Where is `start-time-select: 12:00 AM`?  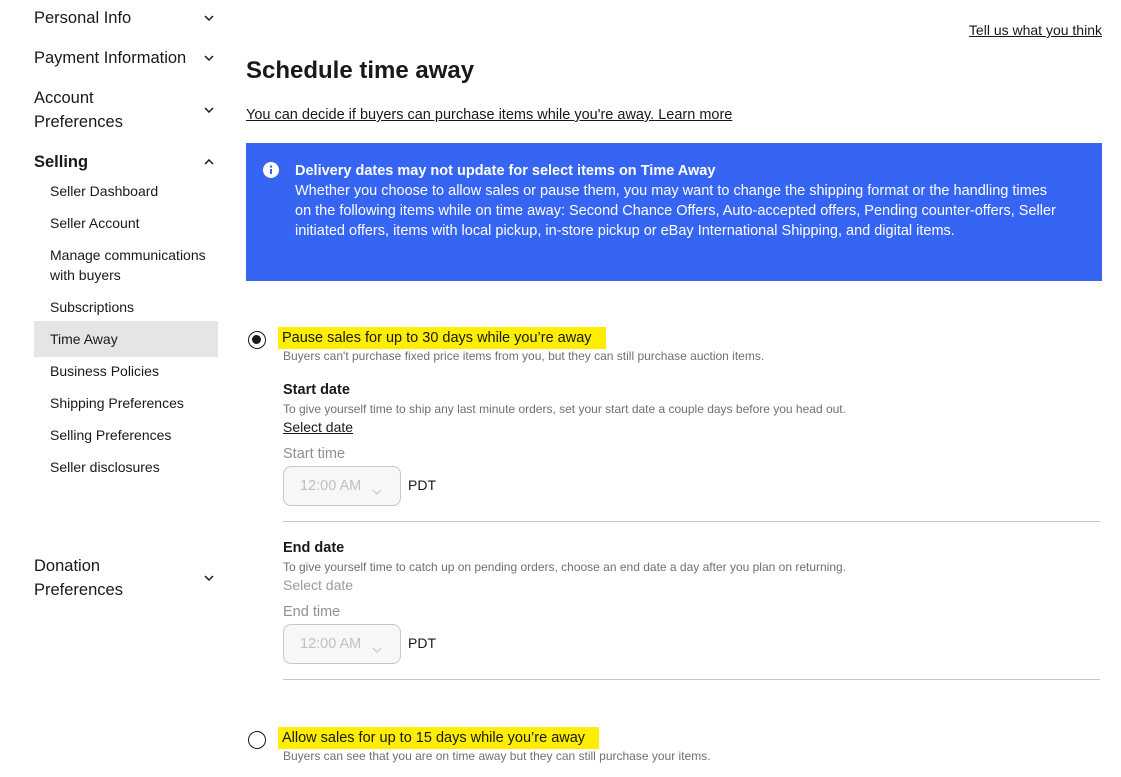 start-time-select: 12:00 AM is located at coordinates (342, 486).